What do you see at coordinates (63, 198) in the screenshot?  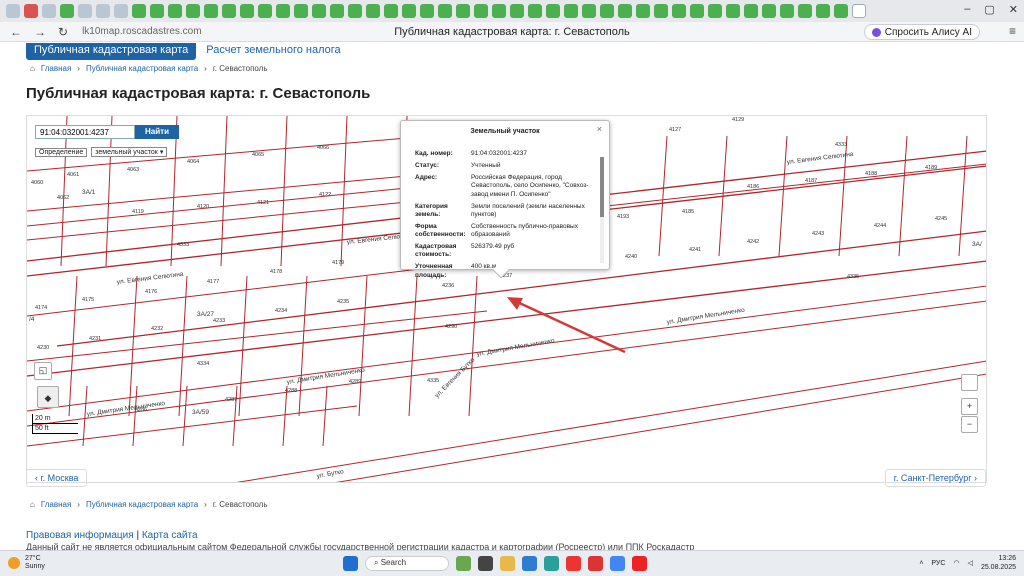 I see `parcel-number: 4062` at bounding box center [63, 198].